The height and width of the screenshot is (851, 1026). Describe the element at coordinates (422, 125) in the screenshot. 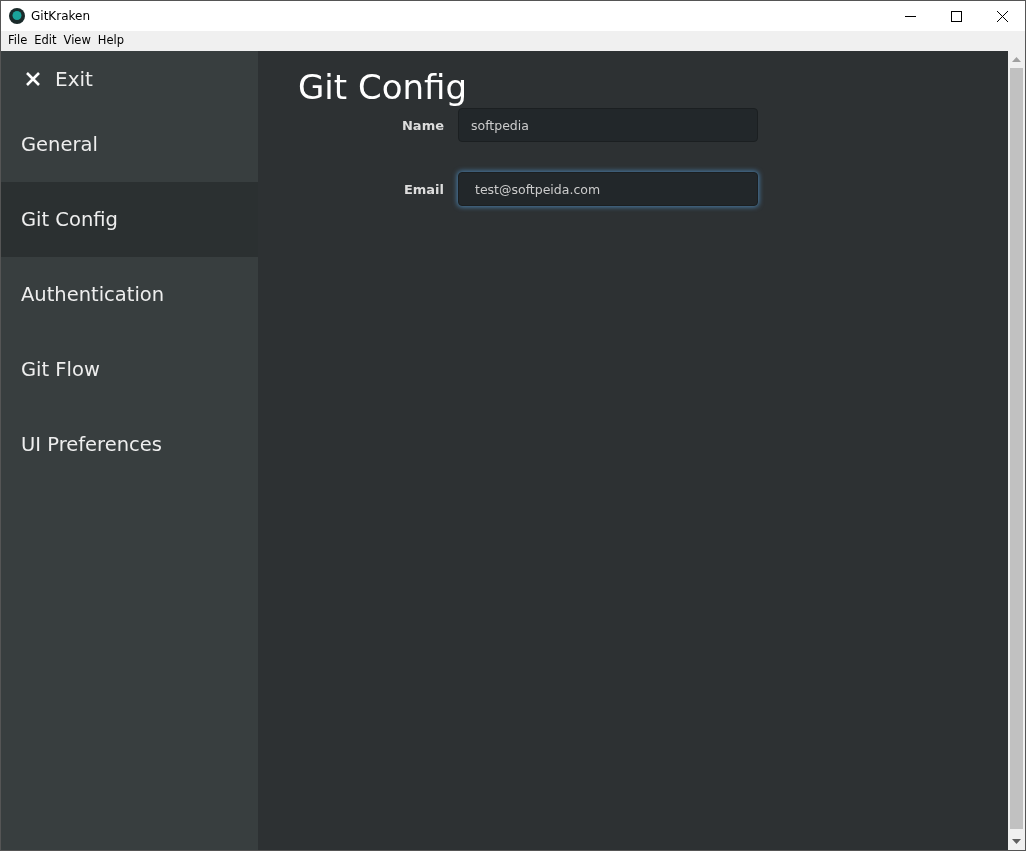

I see `field-label: Name` at that location.